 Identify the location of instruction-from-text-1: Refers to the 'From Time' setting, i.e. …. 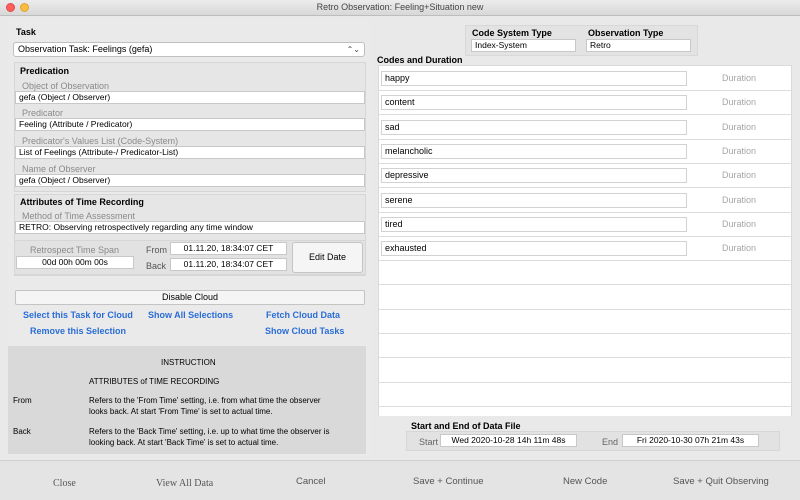
(205, 400).